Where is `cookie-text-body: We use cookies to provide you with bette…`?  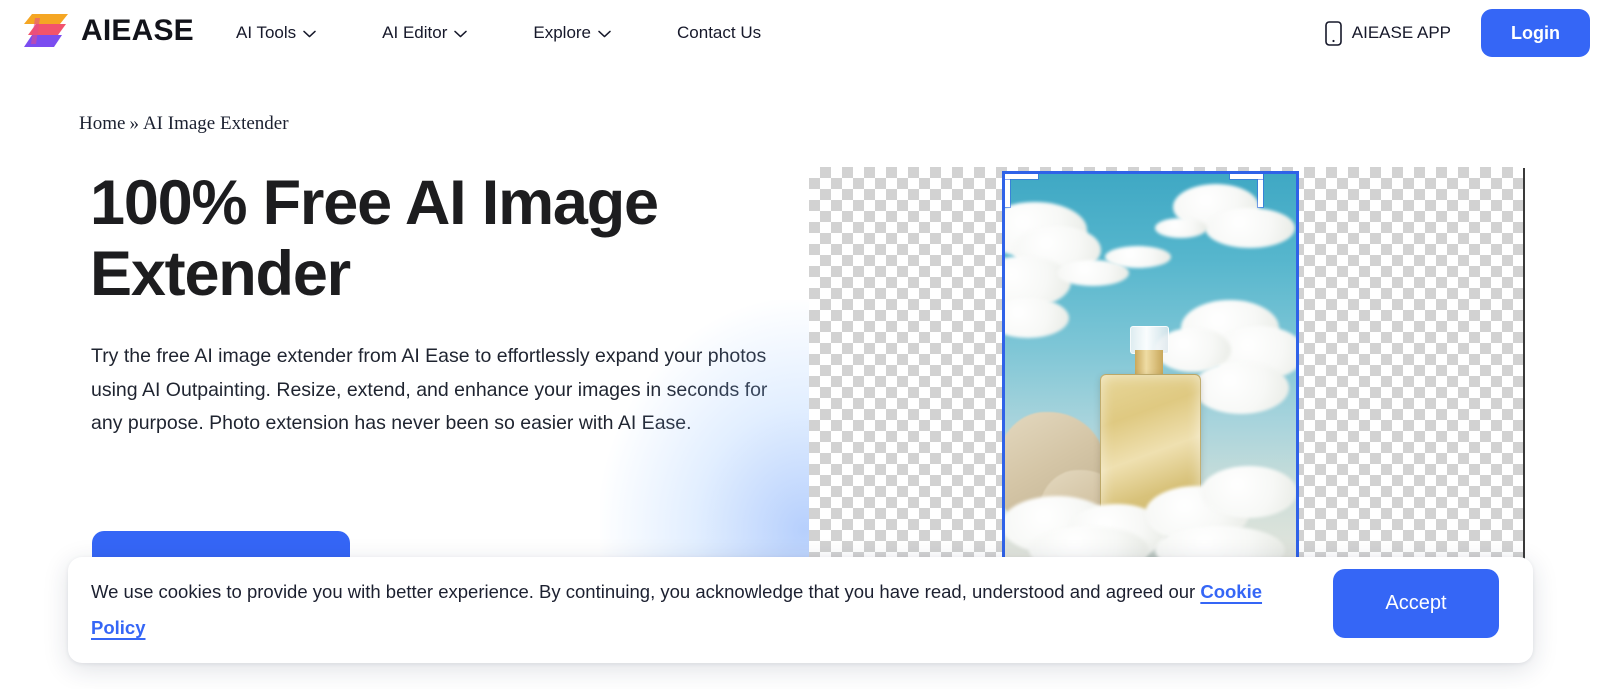 cookie-text-body: We use cookies to provide you with bette… is located at coordinates (646, 591).